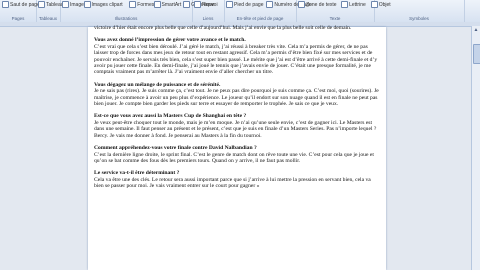  I want to click on ribbon-group: Saut de page Pages, so click(20, 11).